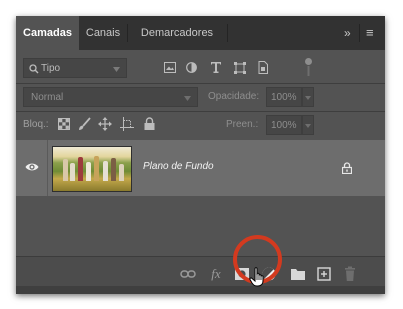  I want to click on shape-filter-icon, so click(240, 68).